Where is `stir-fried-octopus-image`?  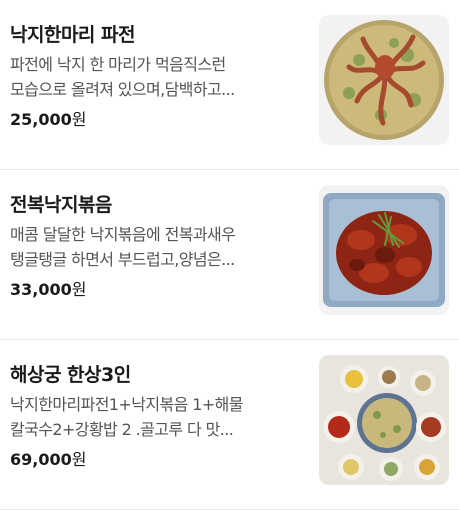
stir-fried-octopus-image is located at coordinates (384, 250).